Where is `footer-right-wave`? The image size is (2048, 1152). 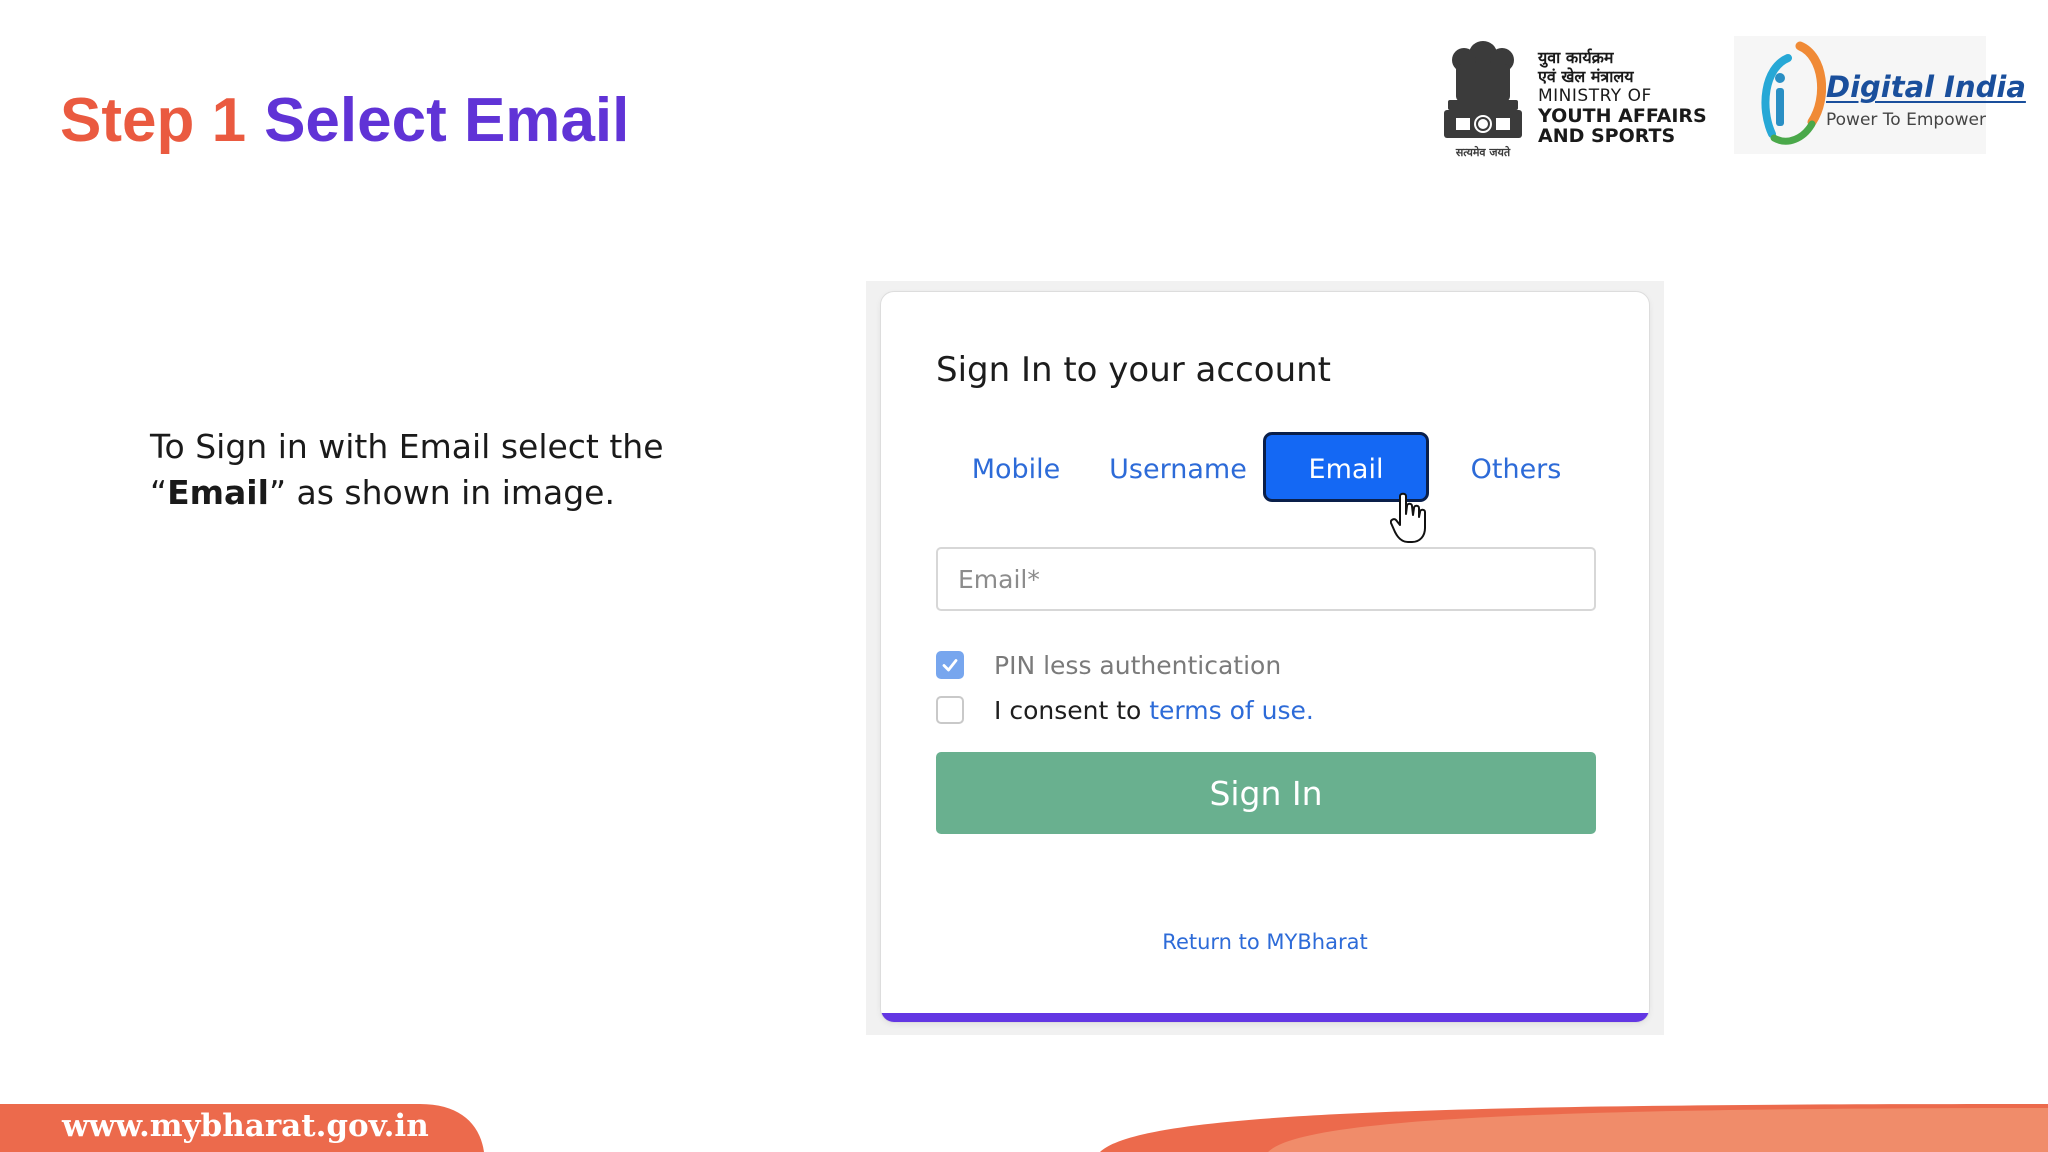 footer-right-wave is located at coordinates (1574, 1128).